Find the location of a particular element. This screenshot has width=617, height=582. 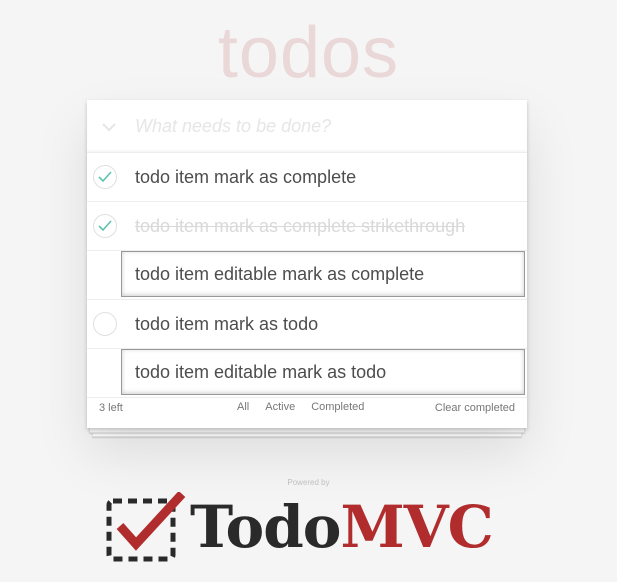

toggle-all-button is located at coordinates (109, 127).